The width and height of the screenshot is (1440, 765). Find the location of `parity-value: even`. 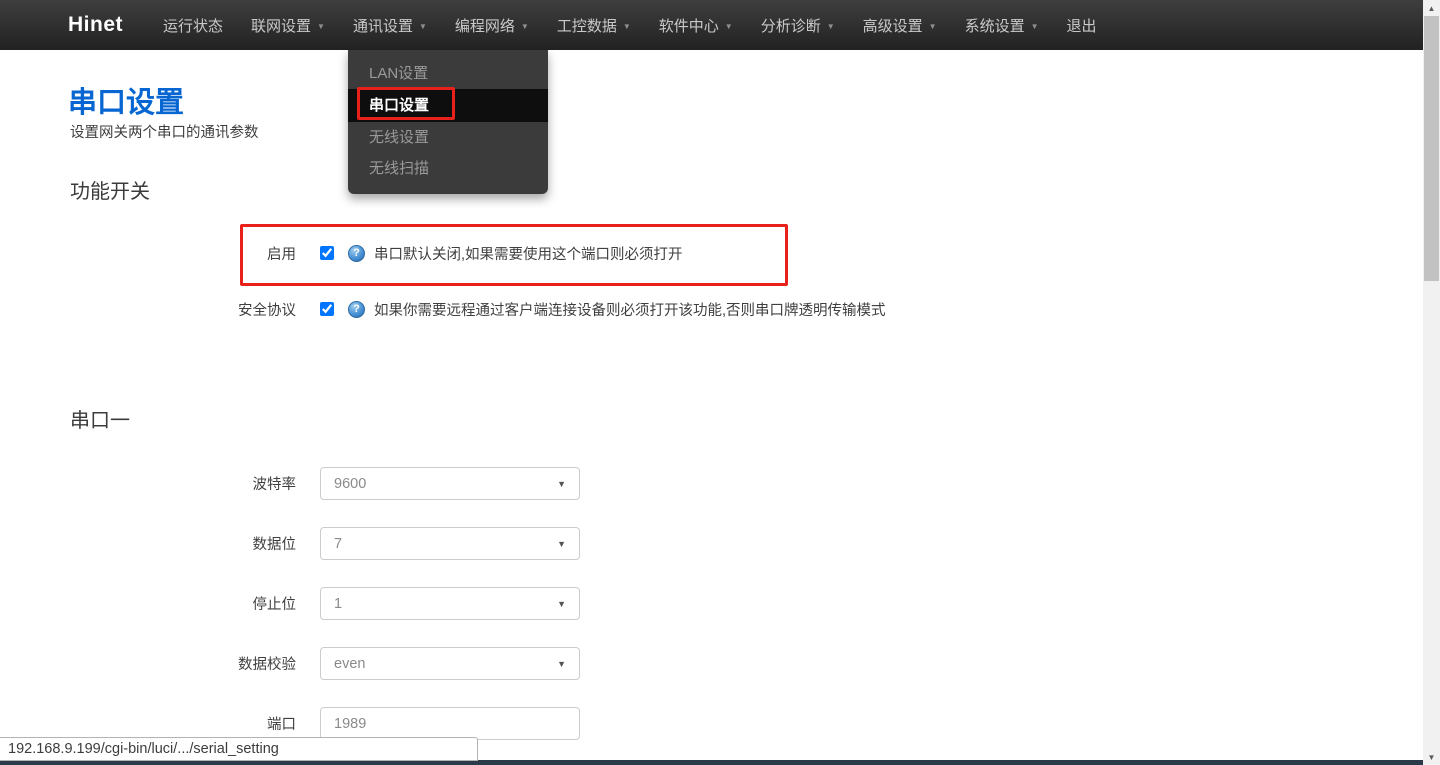

parity-value: even is located at coordinates (350, 663).